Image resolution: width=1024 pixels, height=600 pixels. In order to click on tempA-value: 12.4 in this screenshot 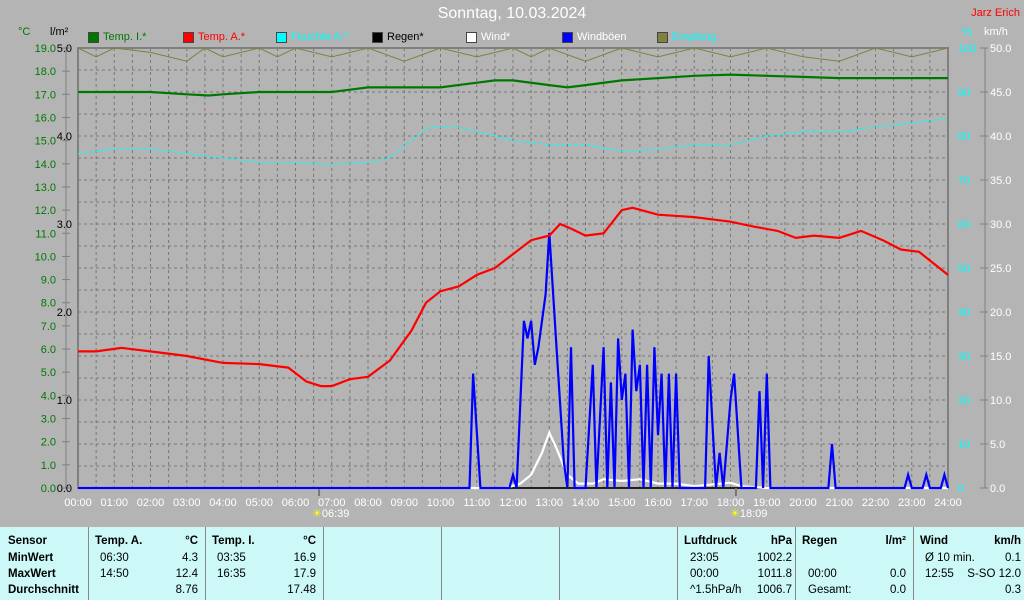, I will do `click(186, 574)`.